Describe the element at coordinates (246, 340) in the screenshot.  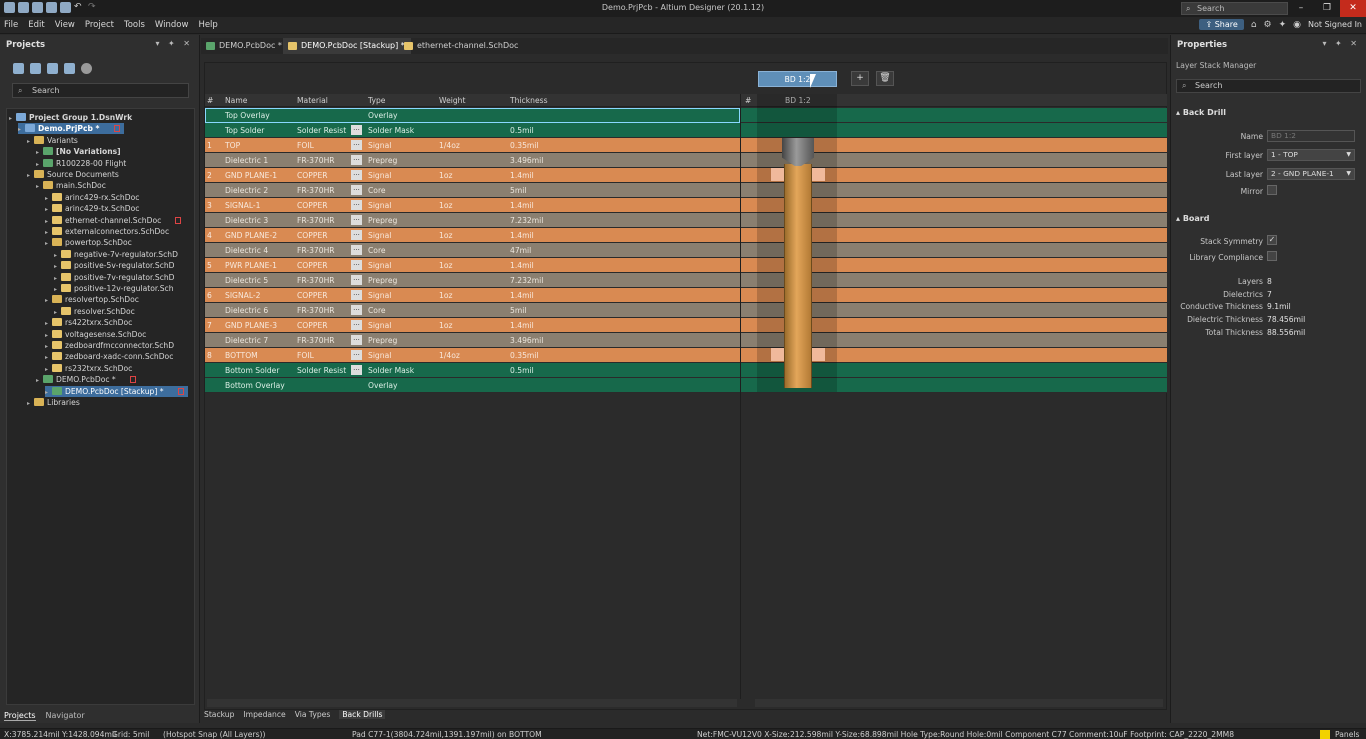
I see `table-cell-name: Dielectric 7` at that location.